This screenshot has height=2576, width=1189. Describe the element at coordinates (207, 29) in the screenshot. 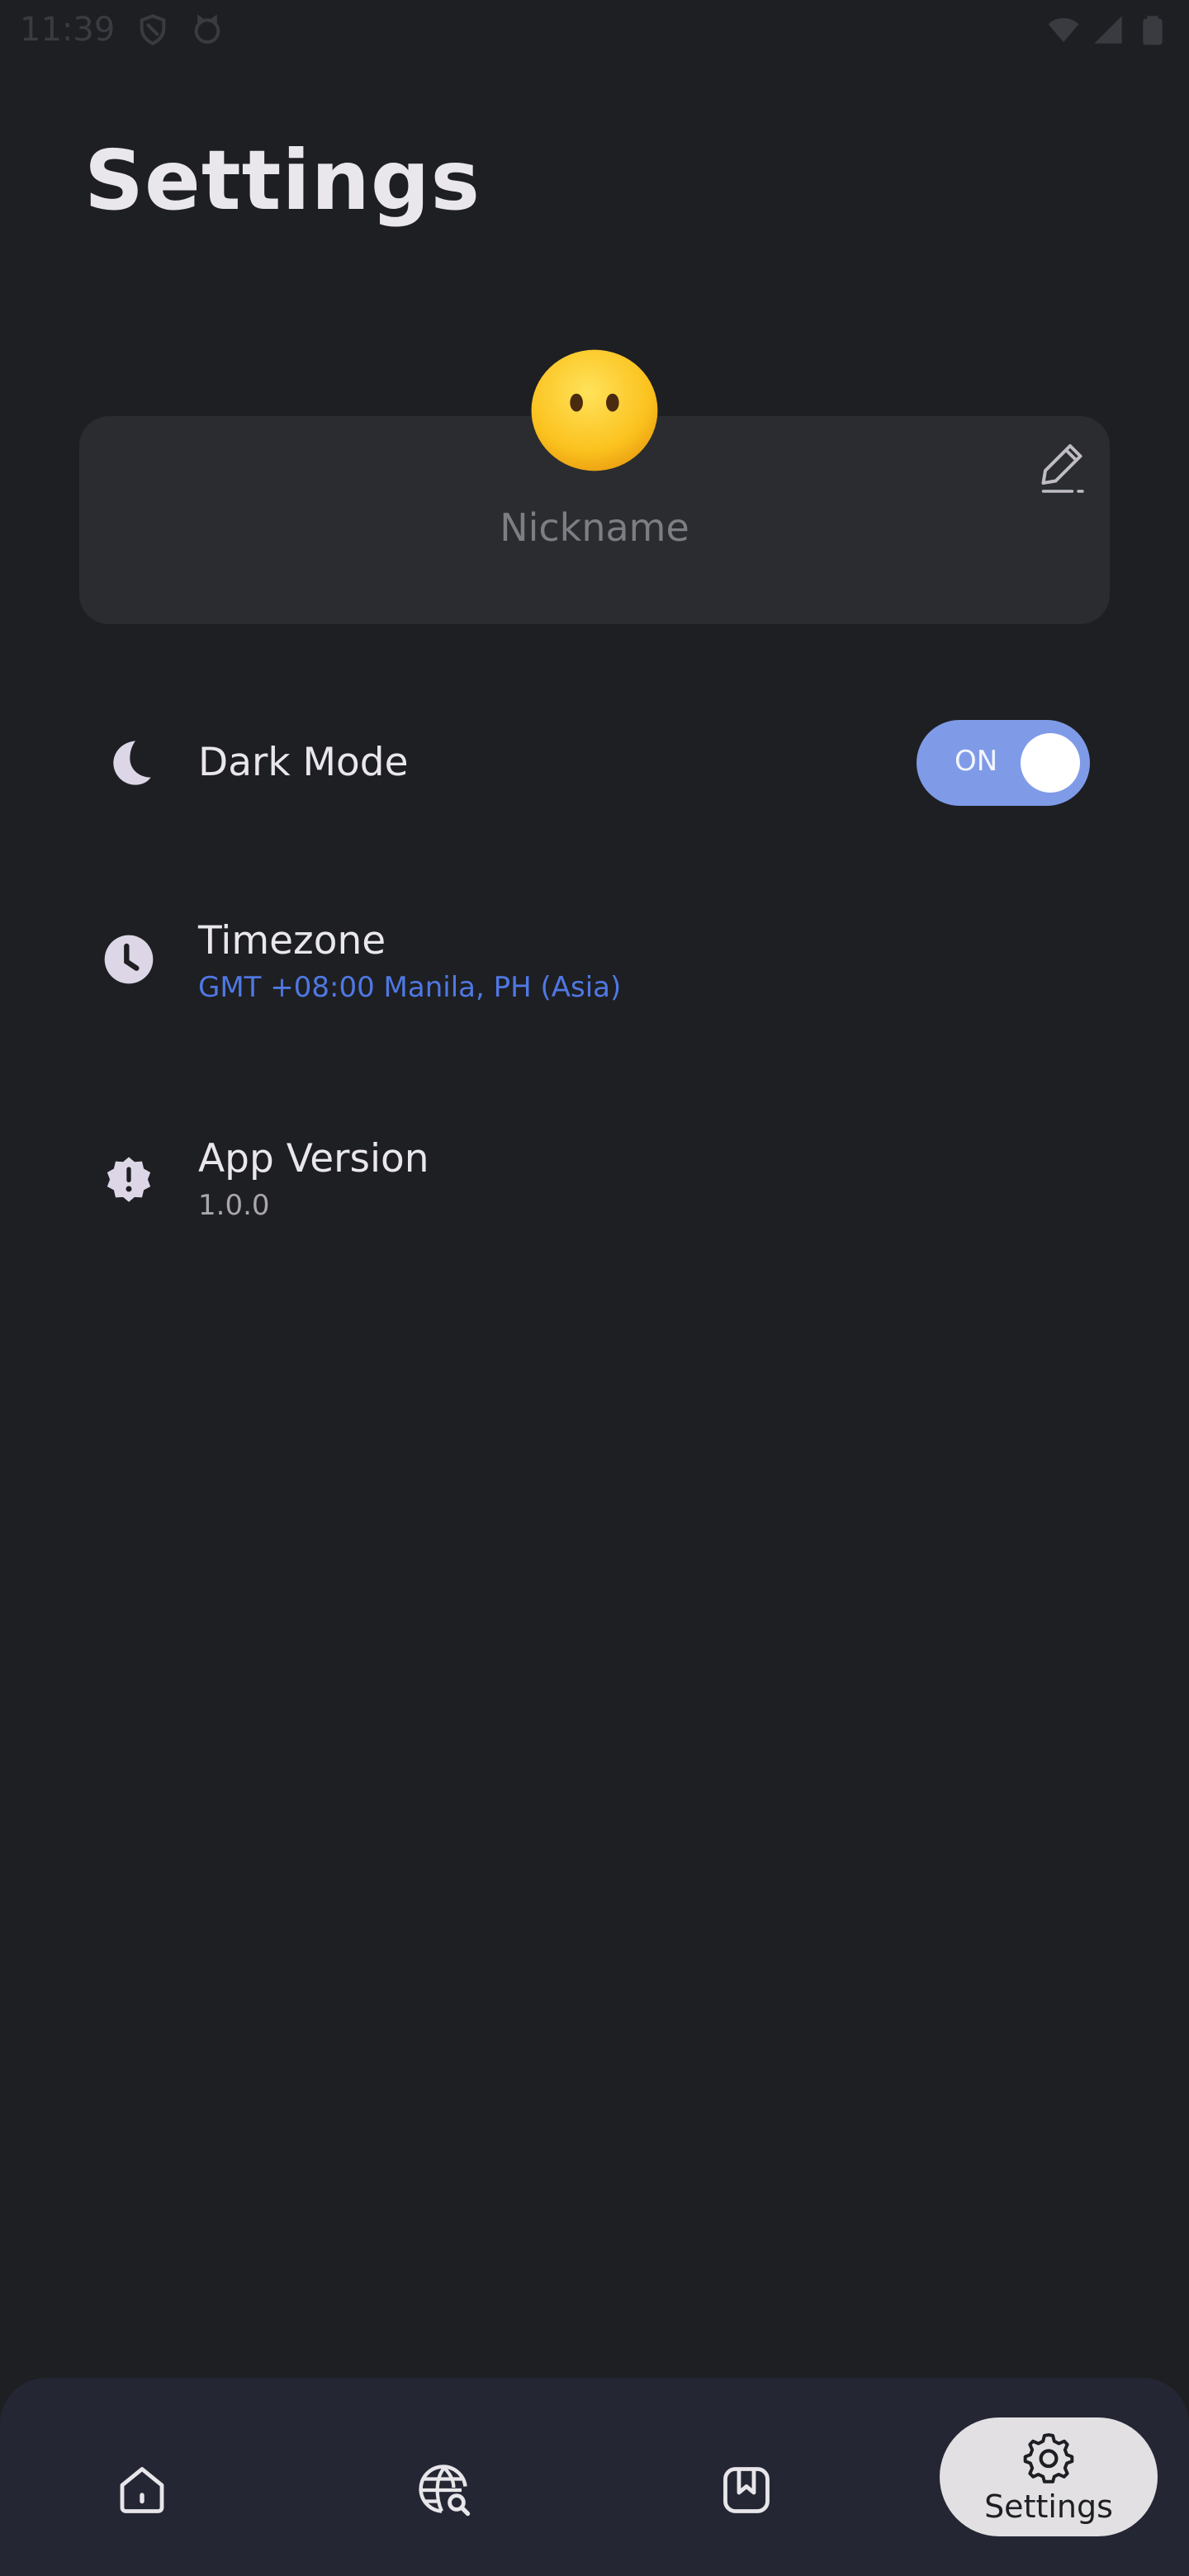

I see `cat-face-icon` at that location.